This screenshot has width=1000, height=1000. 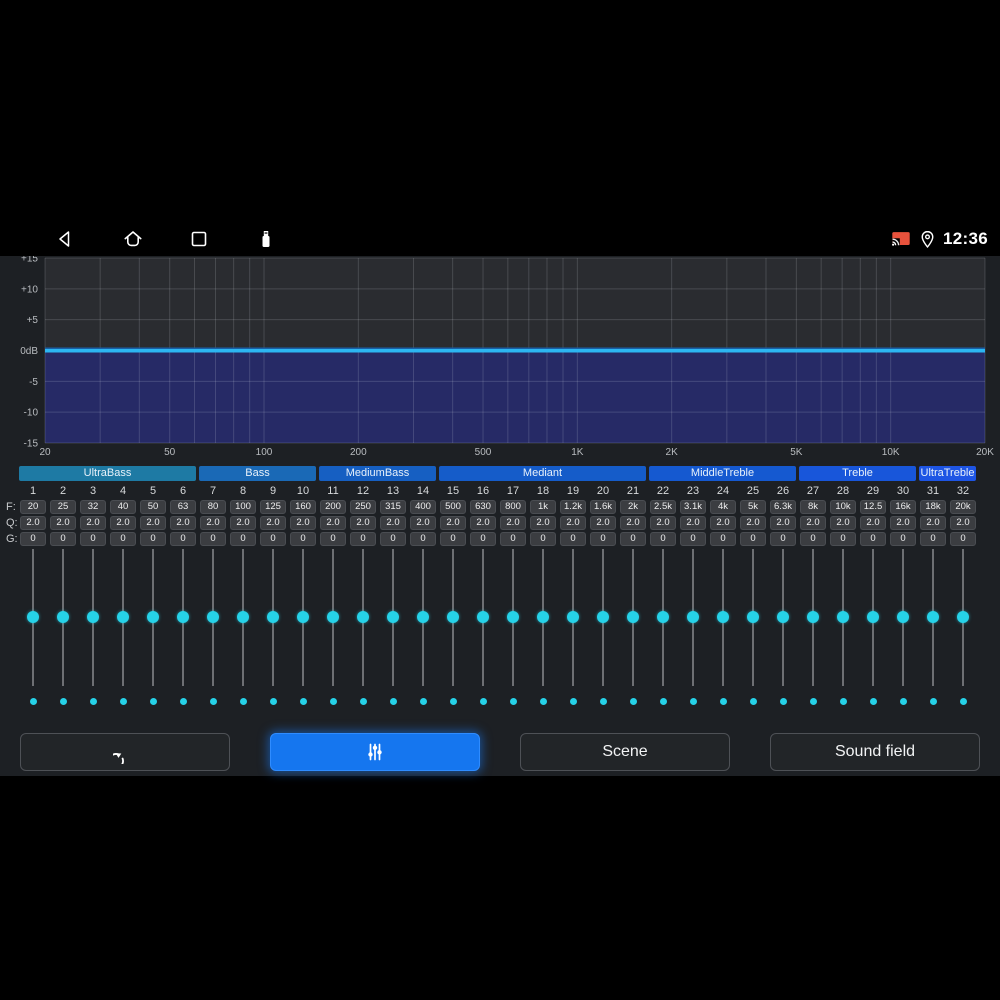 What do you see at coordinates (199, 239) in the screenshot?
I see `recents-icon` at bounding box center [199, 239].